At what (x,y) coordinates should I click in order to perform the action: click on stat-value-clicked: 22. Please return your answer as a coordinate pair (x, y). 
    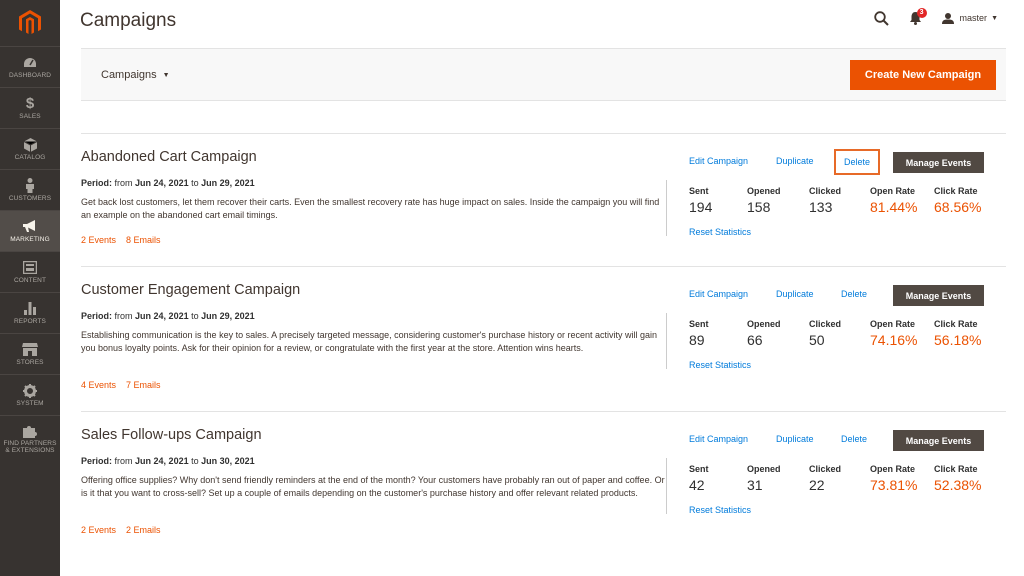
    Looking at the image, I should click on (817, 485).